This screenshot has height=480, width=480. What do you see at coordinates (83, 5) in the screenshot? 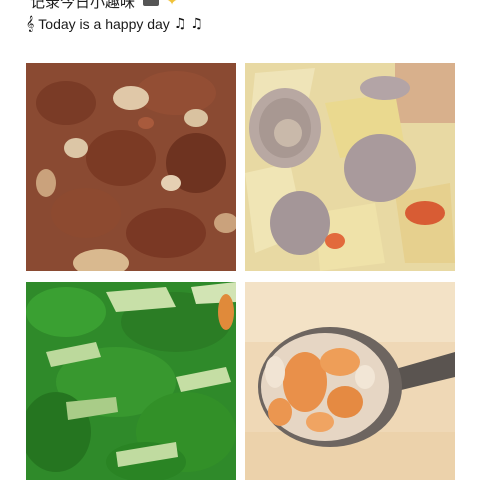
I see `post-header-text: 记录今日小趣味` at bounding box center [83, 5].